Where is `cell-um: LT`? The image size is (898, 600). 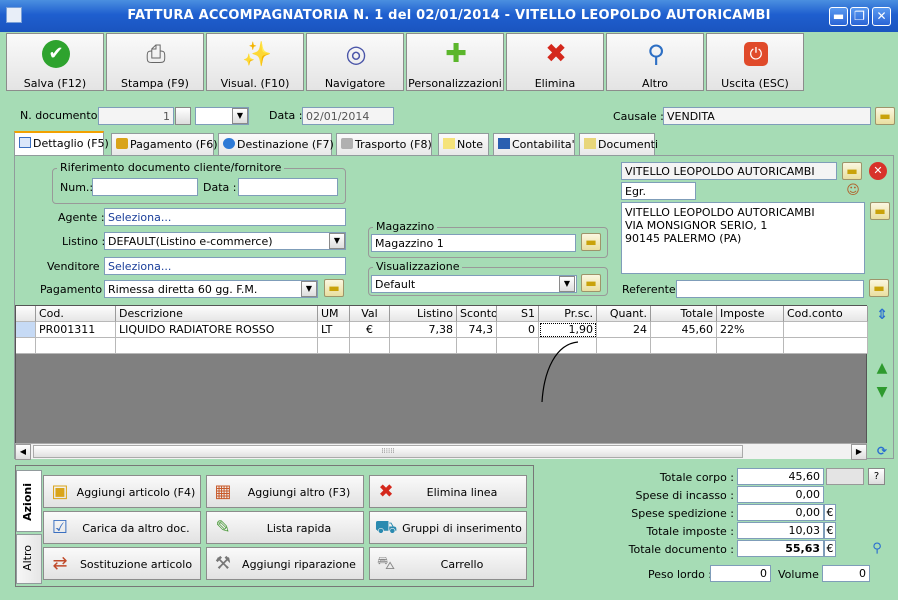 cell-um: LT is located at coordinates (334, 330).